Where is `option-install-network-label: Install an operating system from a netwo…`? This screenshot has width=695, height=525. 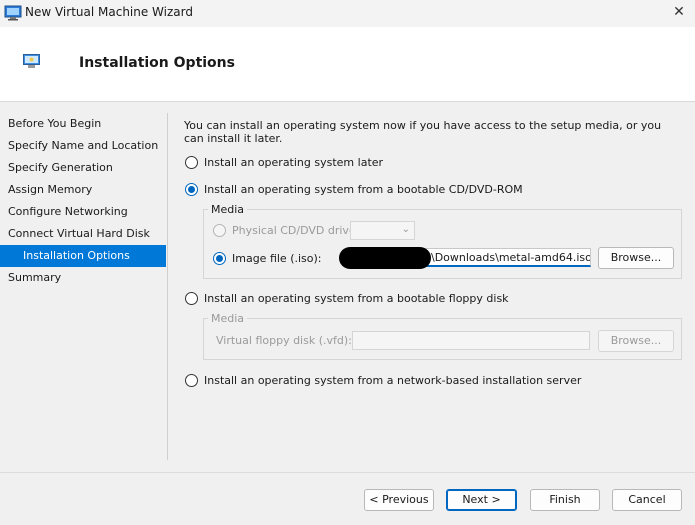 option-install-network-label: Install an operating system from a netwo… is located at coordinates (393, 380).